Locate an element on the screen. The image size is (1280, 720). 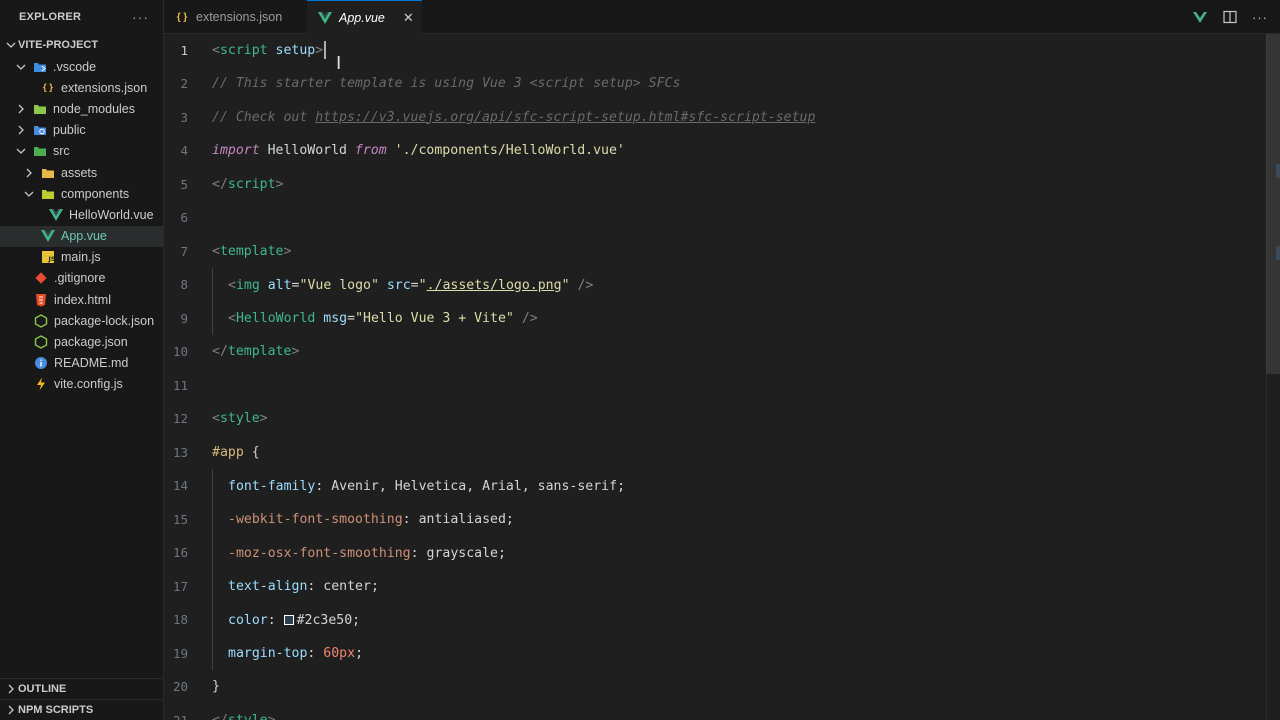
code-content: } is located at coordinates (216, 686).